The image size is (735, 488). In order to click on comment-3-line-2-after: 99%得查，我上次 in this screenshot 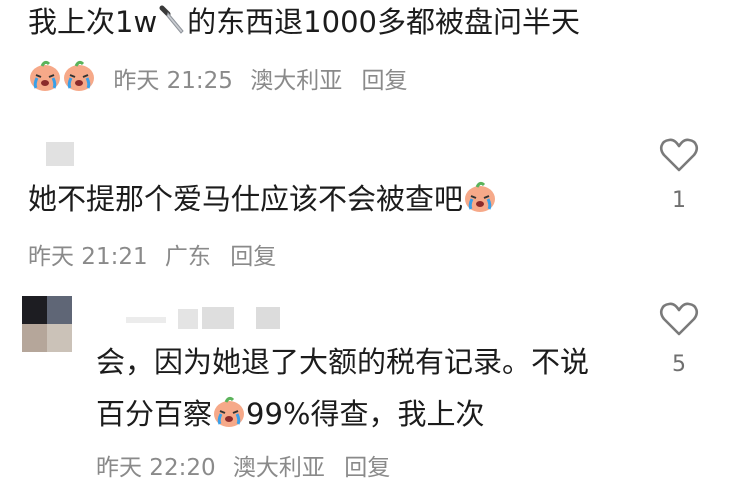, I will do `click(365, 414)`.